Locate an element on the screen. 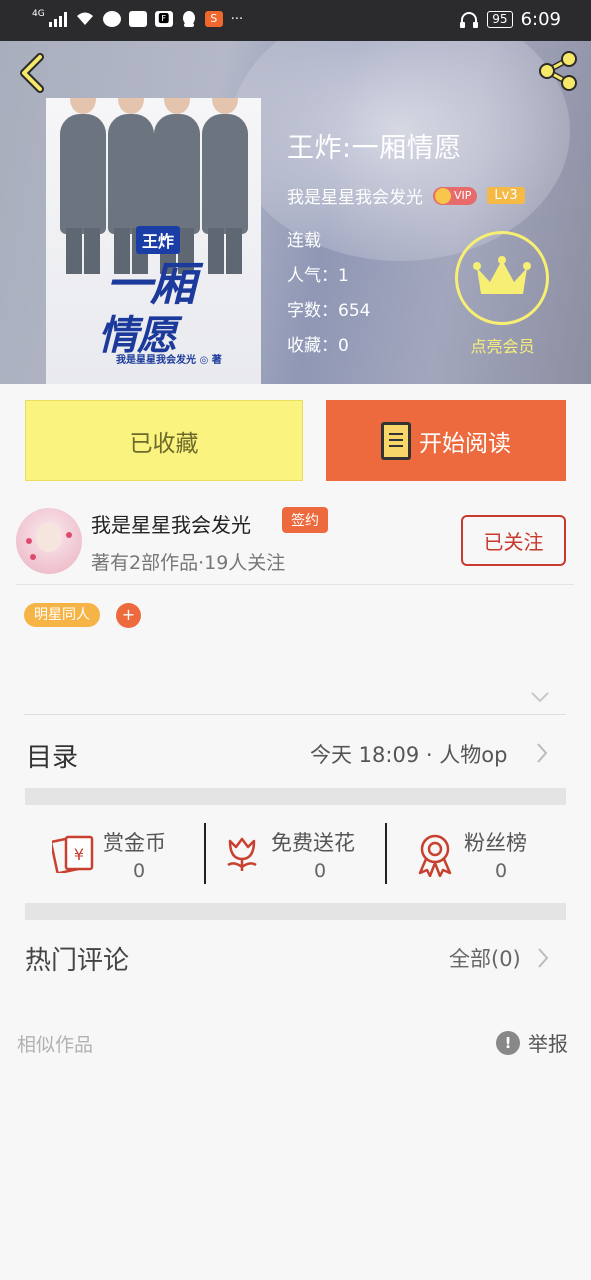 The image size is (591, 1280). favorite-button: 已收藏 is located at coordinates (164, 440).